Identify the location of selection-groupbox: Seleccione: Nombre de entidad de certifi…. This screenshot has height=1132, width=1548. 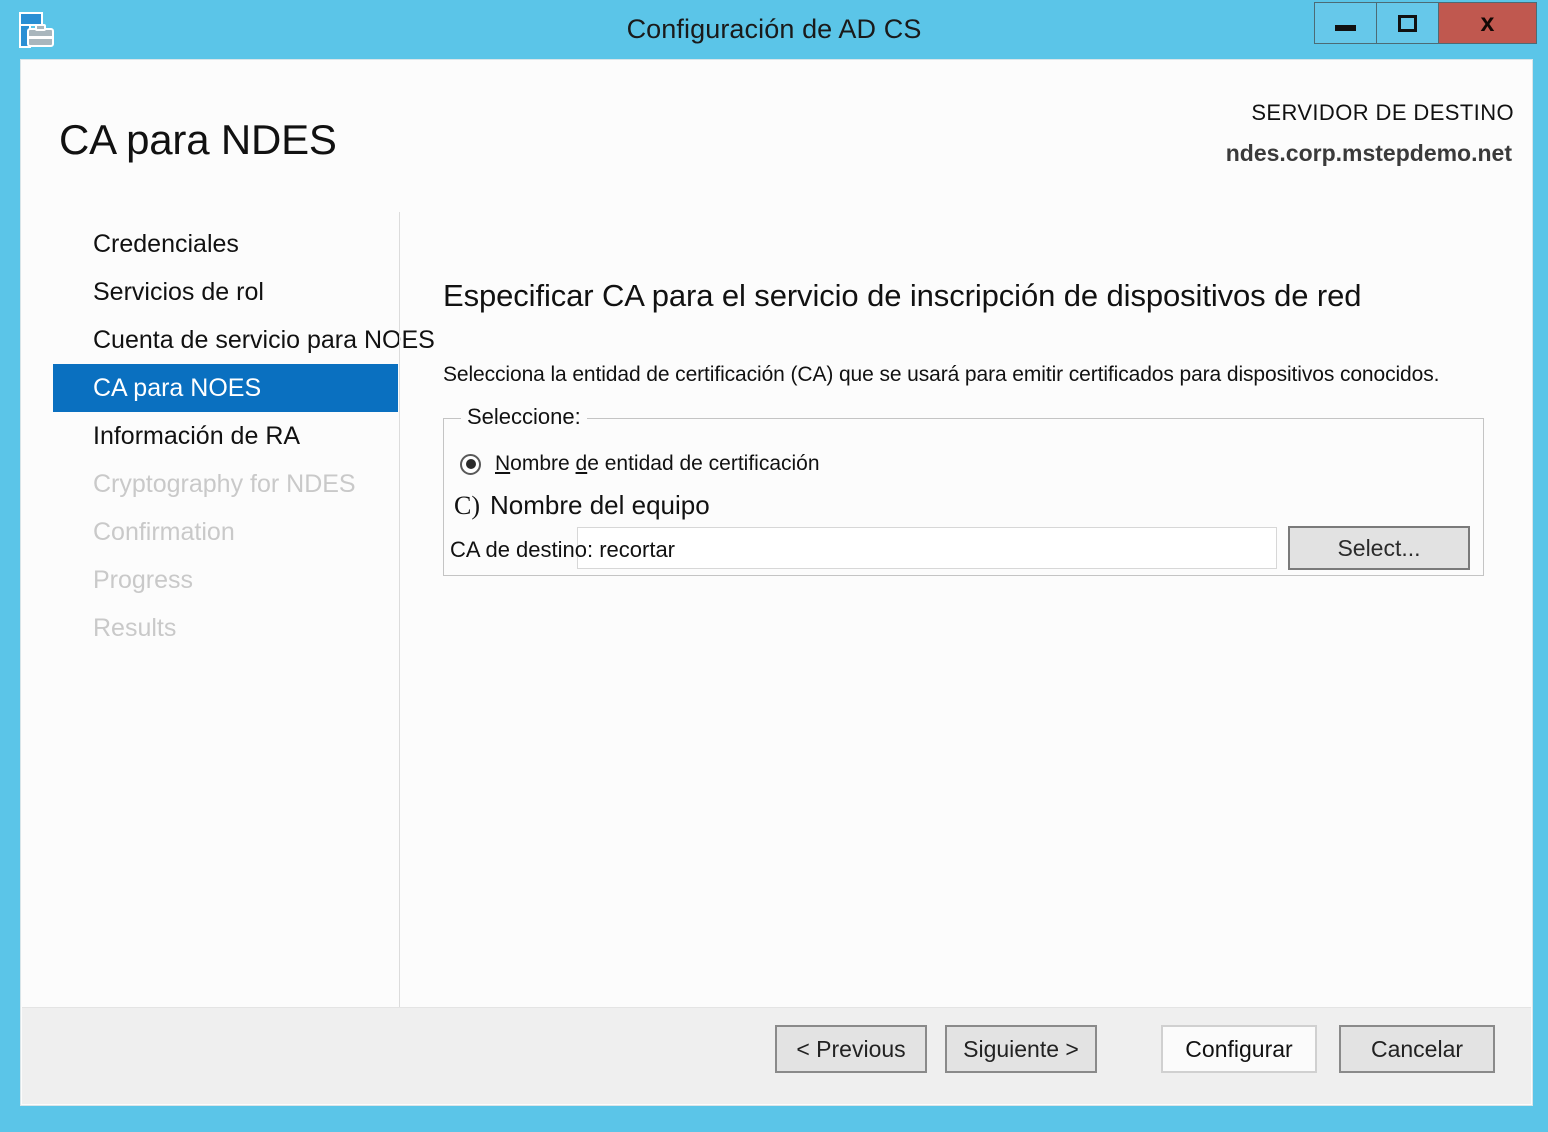
(963, 490).